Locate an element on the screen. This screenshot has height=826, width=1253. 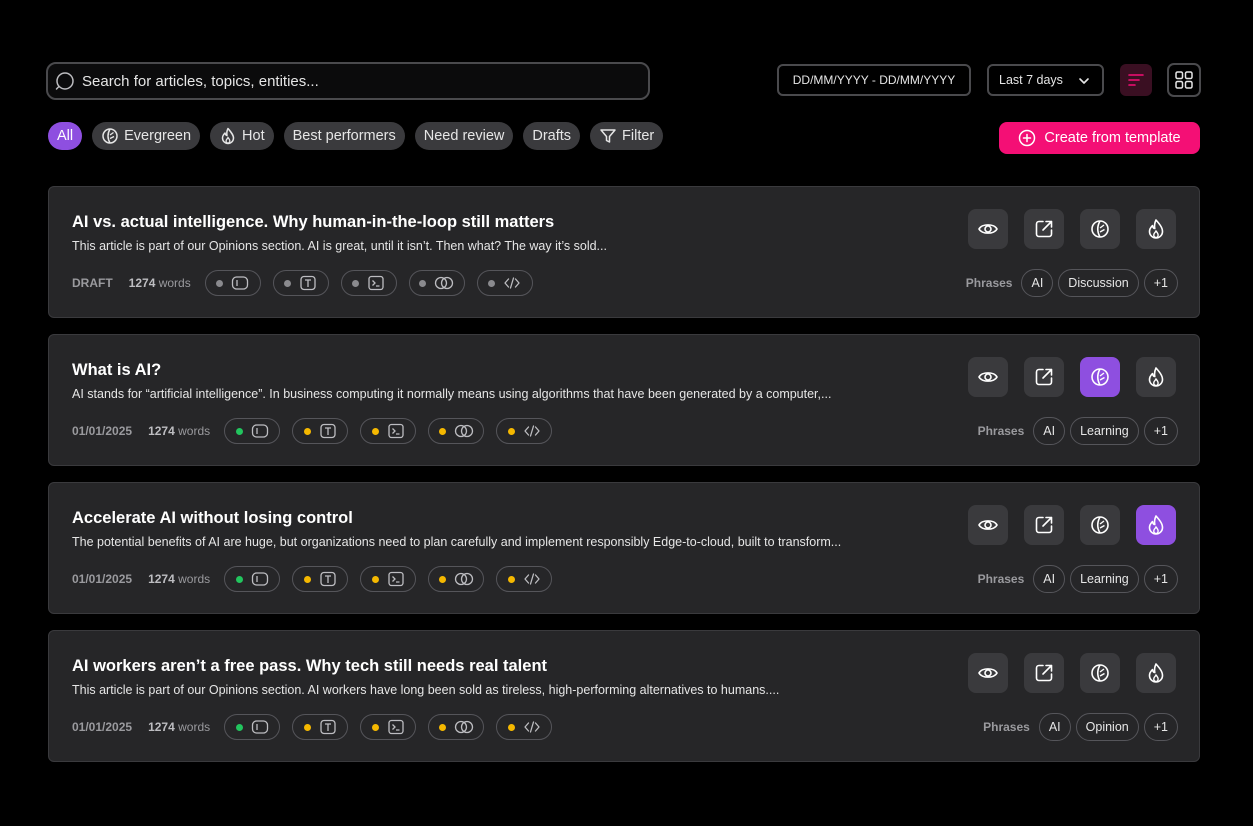
eye-icon is located at coordinates (988, 377).